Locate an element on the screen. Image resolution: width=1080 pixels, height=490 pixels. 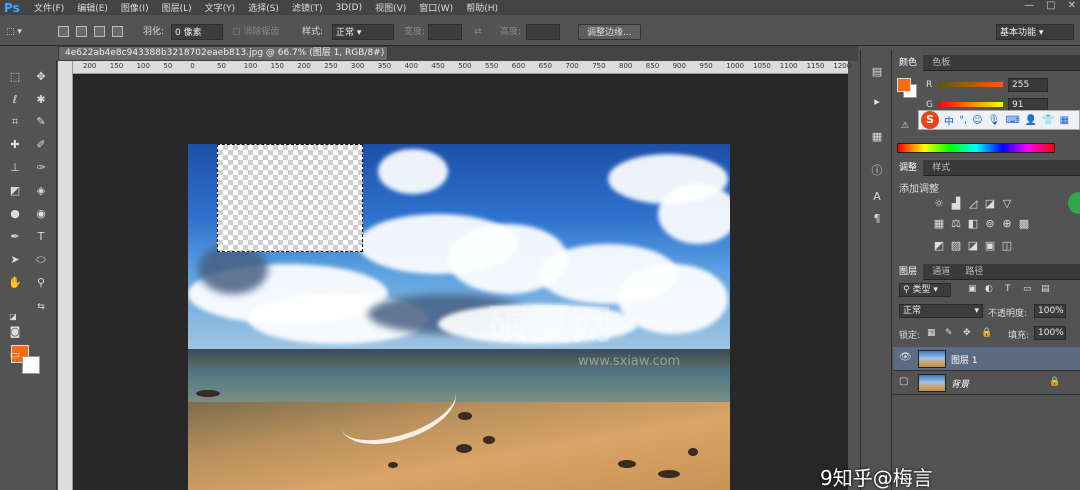
tab-layers: 图层 is located at coordinates (908, 272).